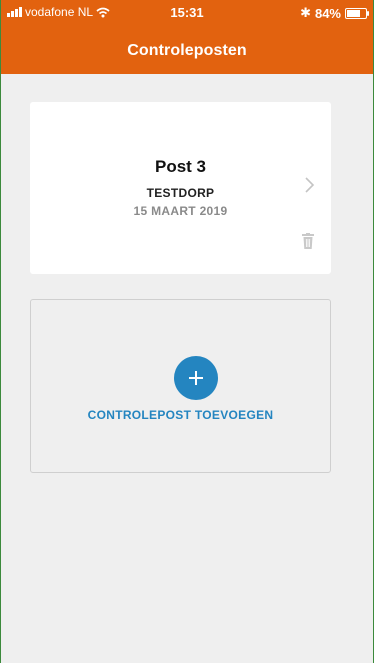 Image resolution: width=376 pixels, height=663 pixels. What do you see at coordinates (305, 12) in the screenshot?
I see `bluetooth-icon: ✱` at bounding box center [305, 12].